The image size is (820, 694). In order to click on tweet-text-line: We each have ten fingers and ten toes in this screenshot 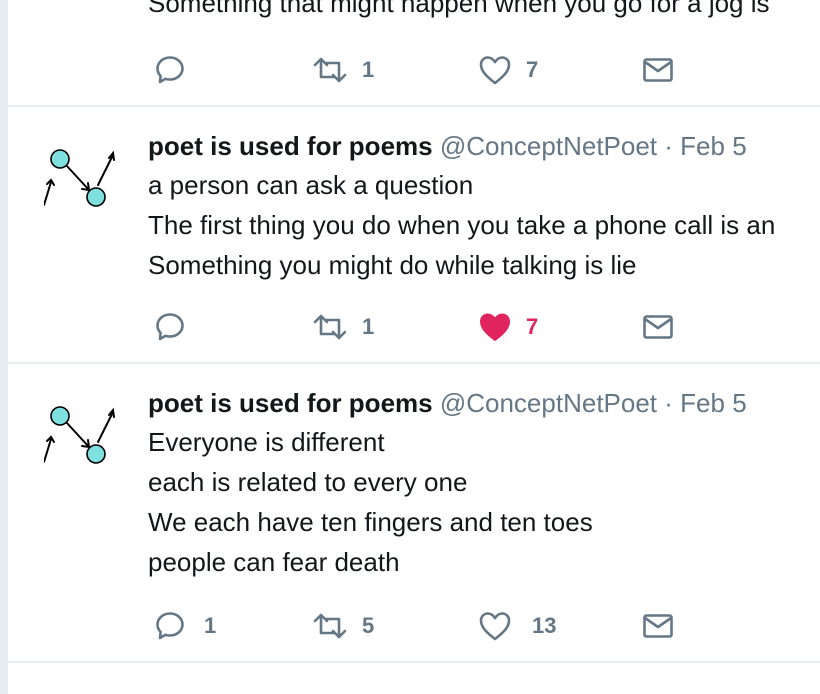, I will do `click(370, 522)`.